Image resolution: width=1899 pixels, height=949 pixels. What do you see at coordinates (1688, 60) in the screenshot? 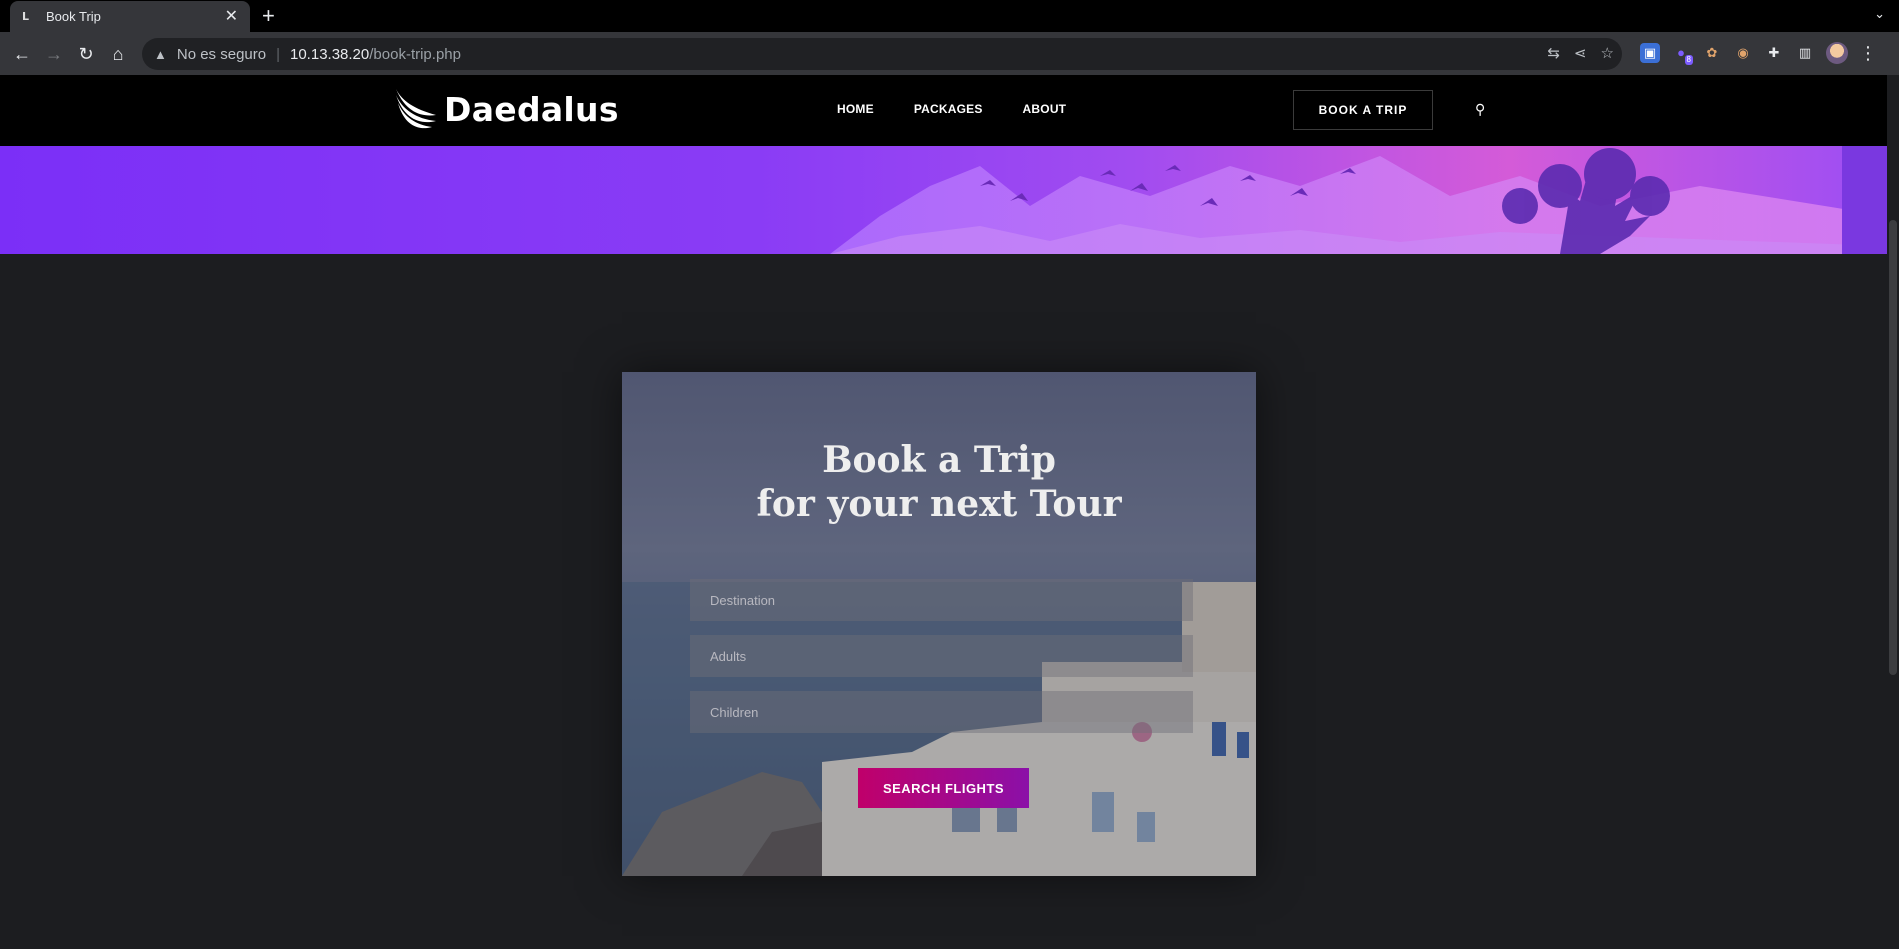
I see `extension-badge: 8` at bounding box center [1688, 60].